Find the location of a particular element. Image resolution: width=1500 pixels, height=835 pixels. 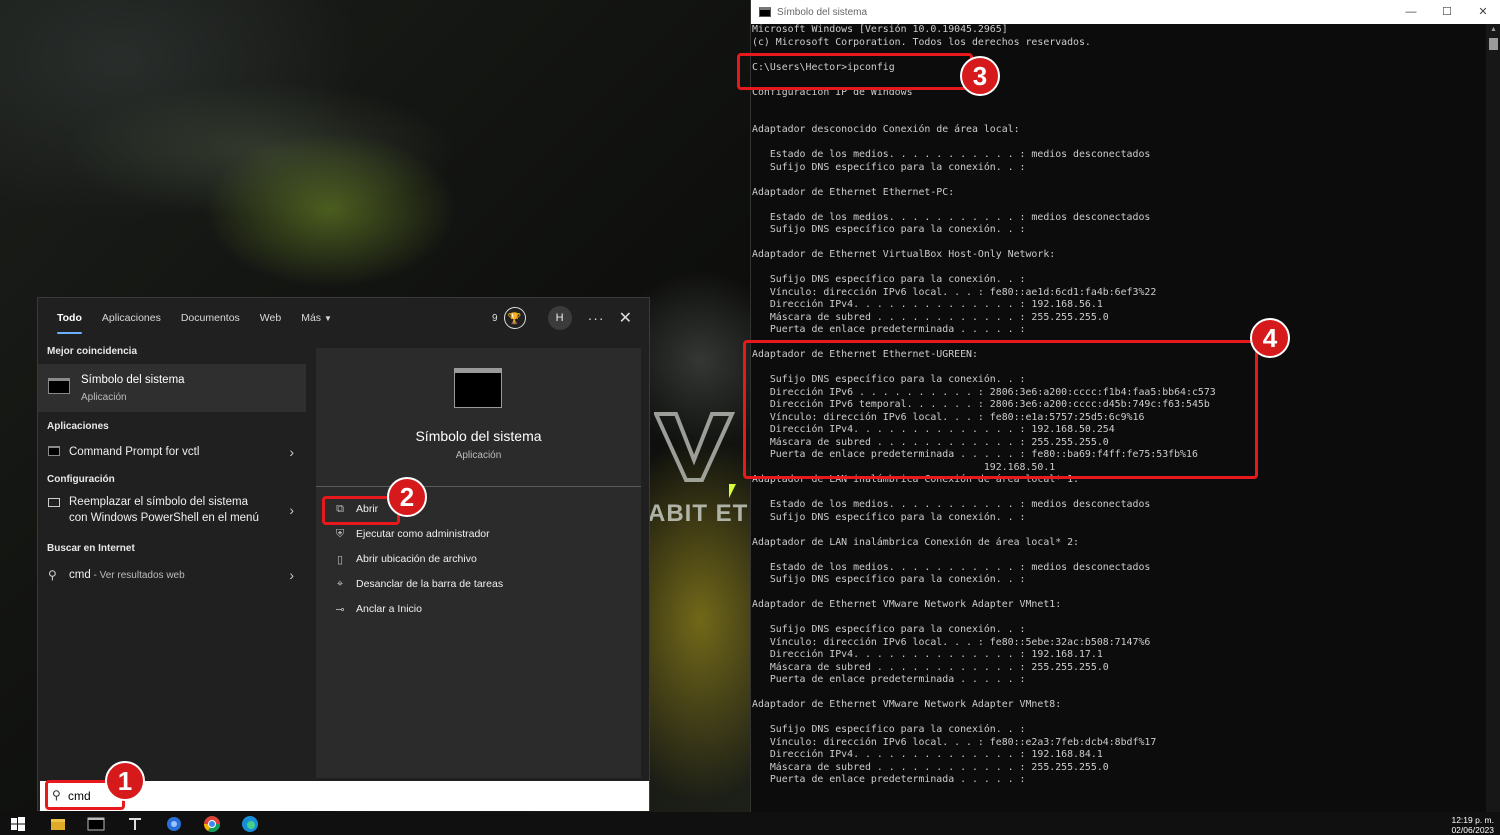

step-badge-3: 3 is located at coordinates (980, 76).